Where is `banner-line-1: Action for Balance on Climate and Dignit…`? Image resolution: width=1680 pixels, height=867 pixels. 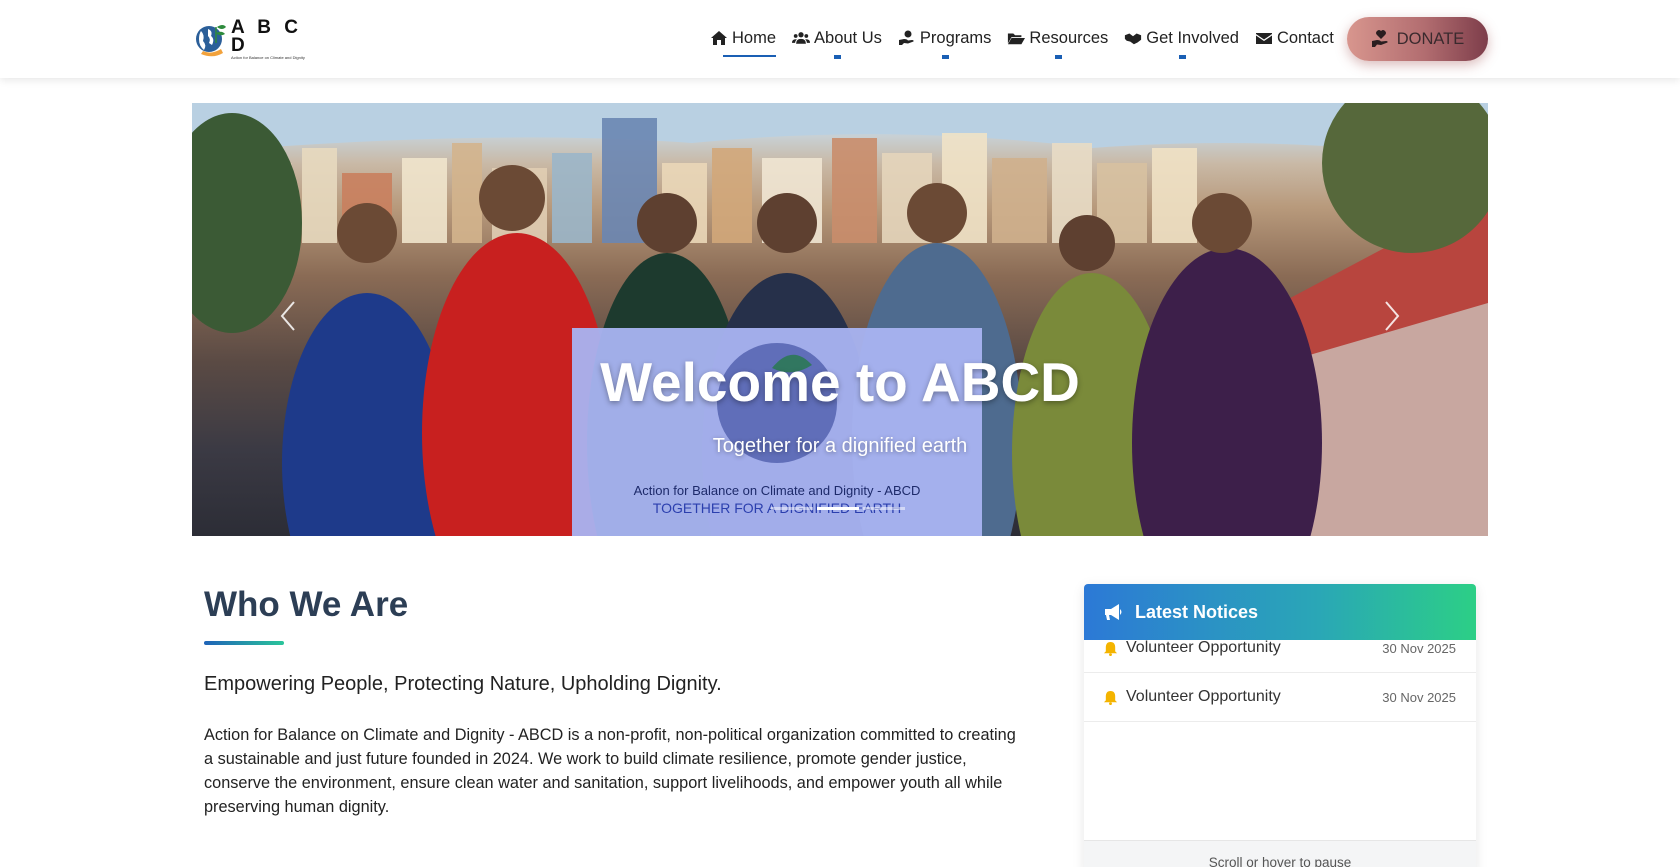
banner-line-1: Action for Balance on Climate and Dignit… is located at coordinates (777, 490).